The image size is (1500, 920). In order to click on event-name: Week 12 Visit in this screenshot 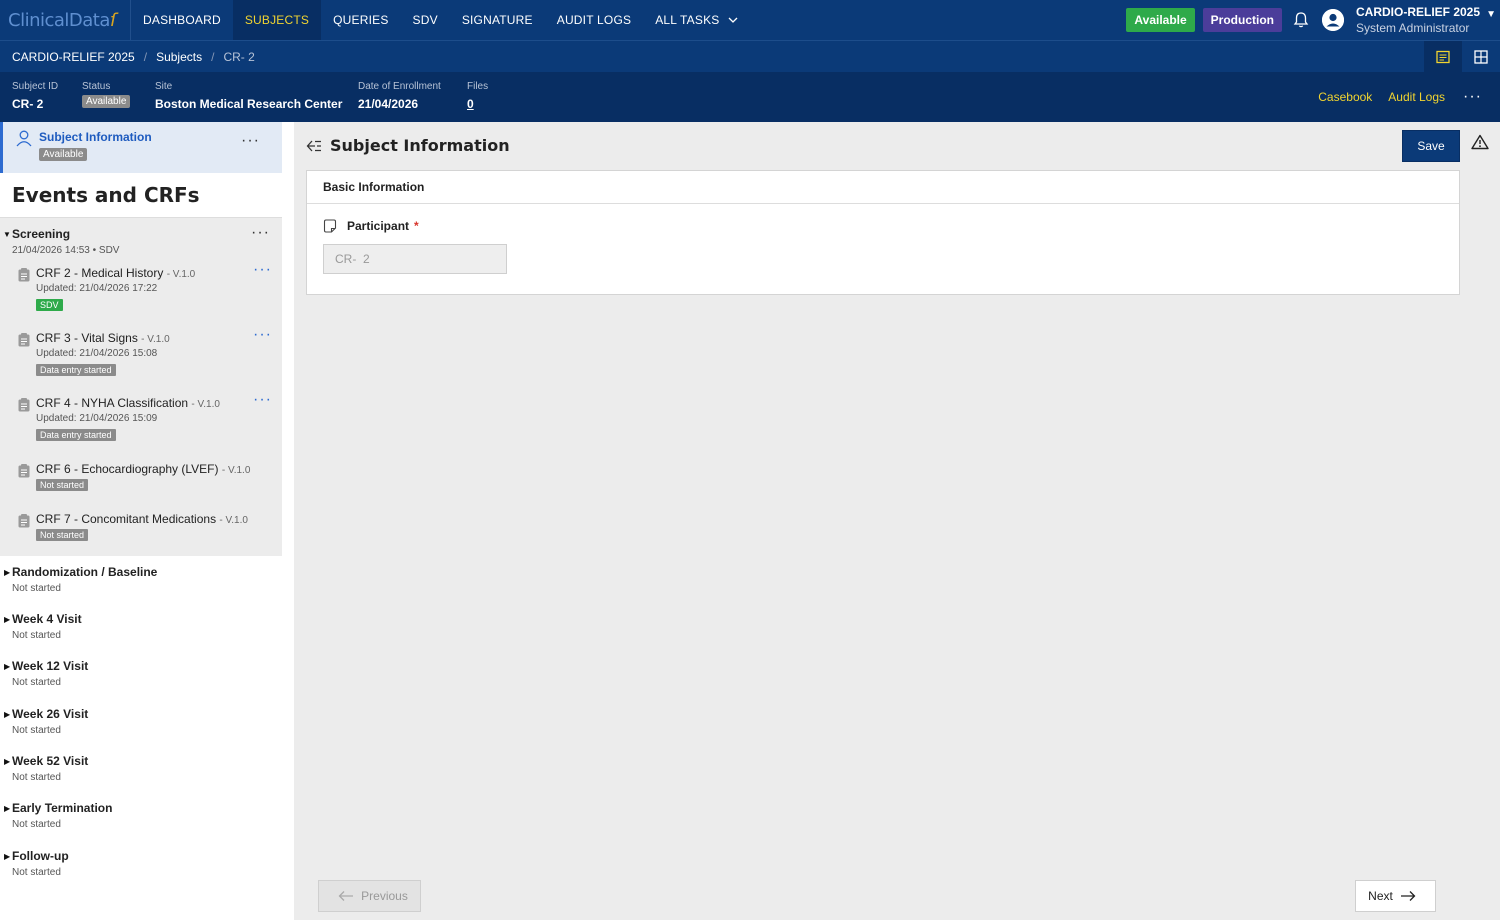, I will do `click(50, 666)`.